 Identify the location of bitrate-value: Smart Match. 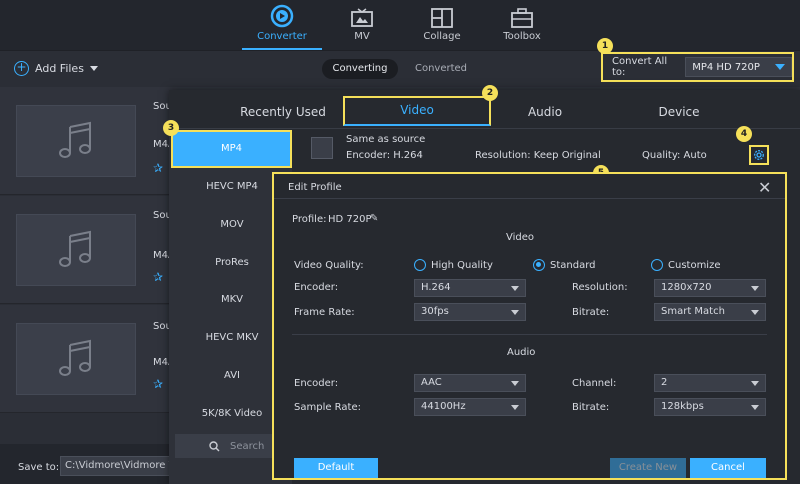
(693, 311).